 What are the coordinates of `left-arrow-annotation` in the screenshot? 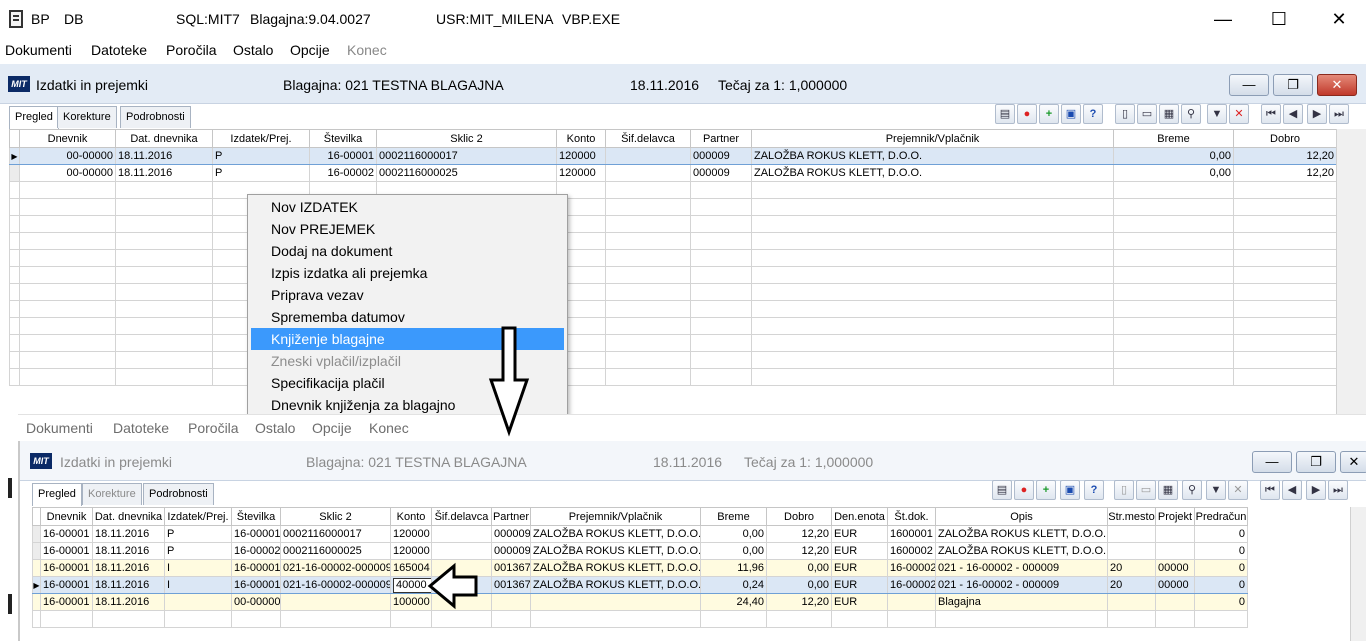 It's located at (452, 586).